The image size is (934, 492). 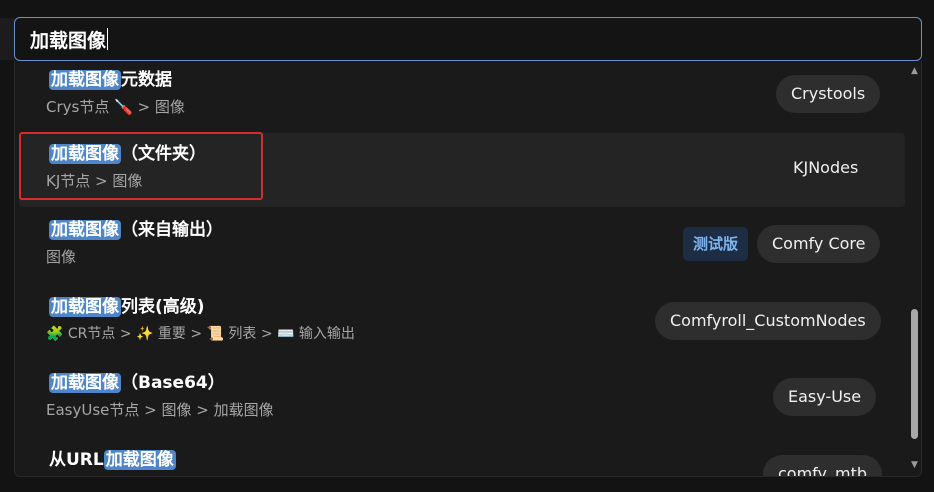 I want to click on result-title: 加载图像 元数据, so click(x=110, y=80).